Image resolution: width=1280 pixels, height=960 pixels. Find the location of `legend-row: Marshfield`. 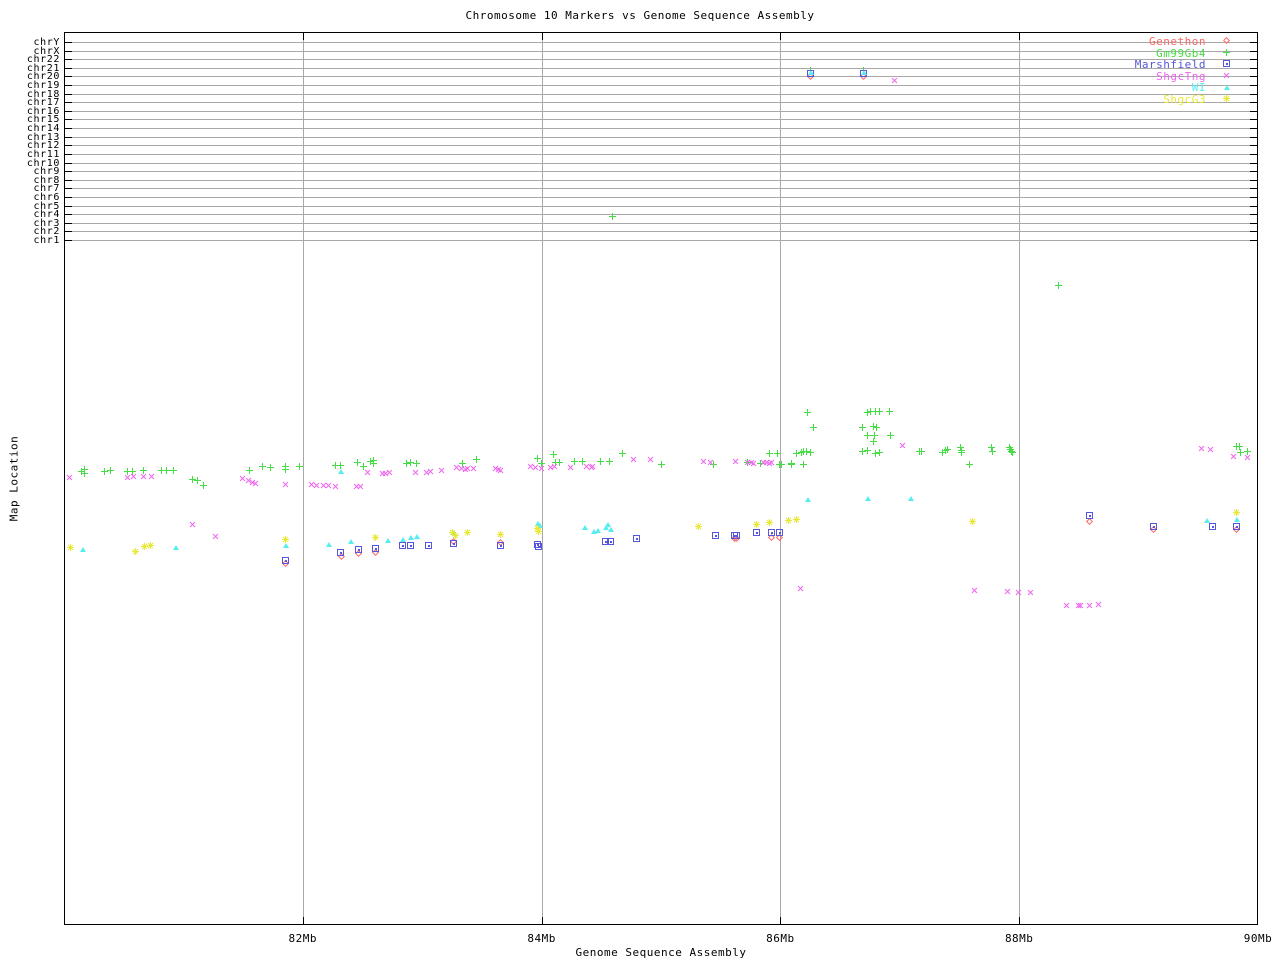

legend-row: Marshfield is located at coordinates (1140, 64).